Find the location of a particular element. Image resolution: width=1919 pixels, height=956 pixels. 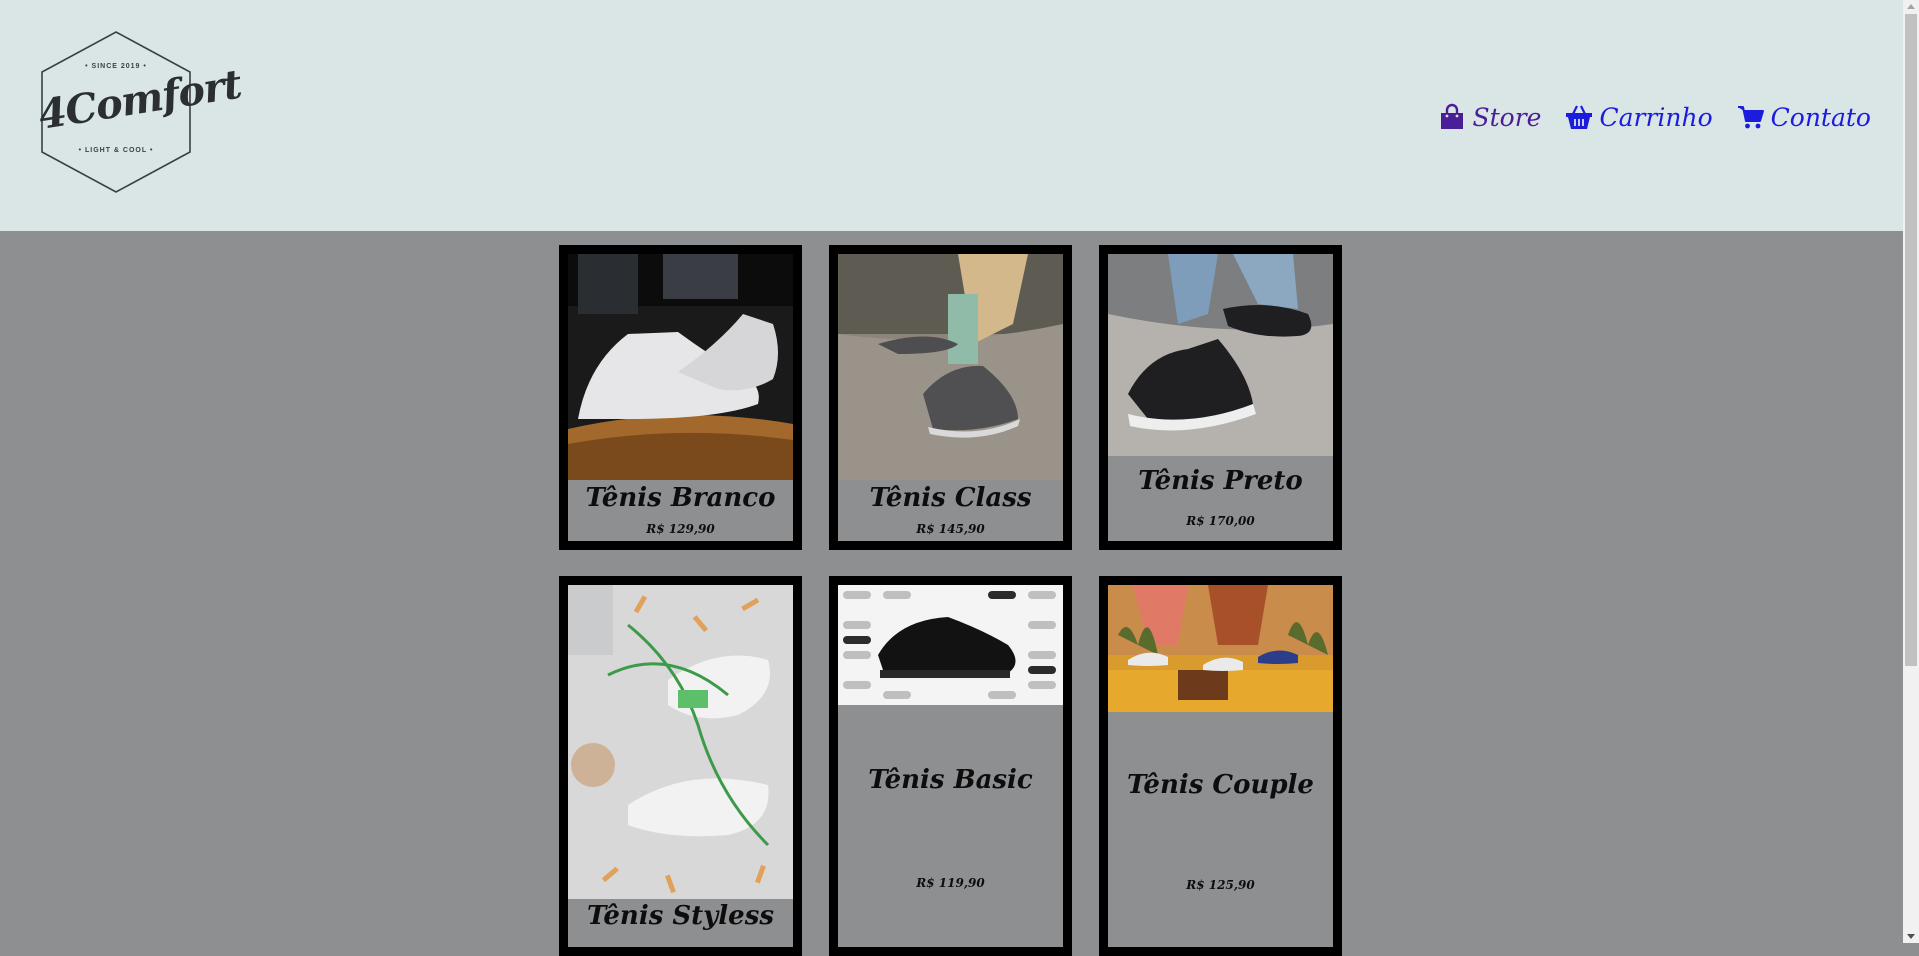

scroll-up-arrow-icon is located at coordinates (1911, 6).